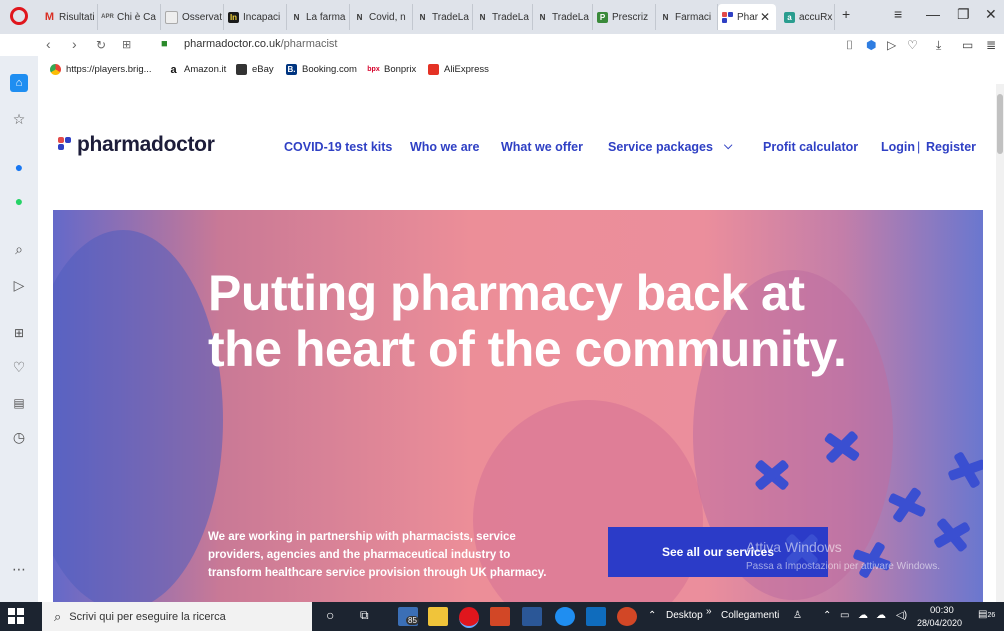 Image resolution: width=1004 pixels, height=631 pixels. I want to click on tab-farmaci: N Farmaci, so click(687, 17).